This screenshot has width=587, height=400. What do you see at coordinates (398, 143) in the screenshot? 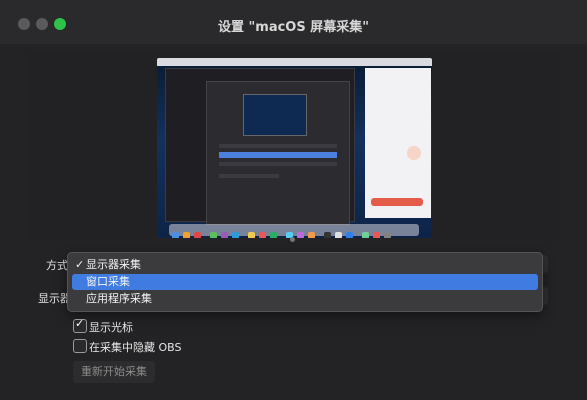
I see `preview-browser-window` at bounding box center [398, 143].